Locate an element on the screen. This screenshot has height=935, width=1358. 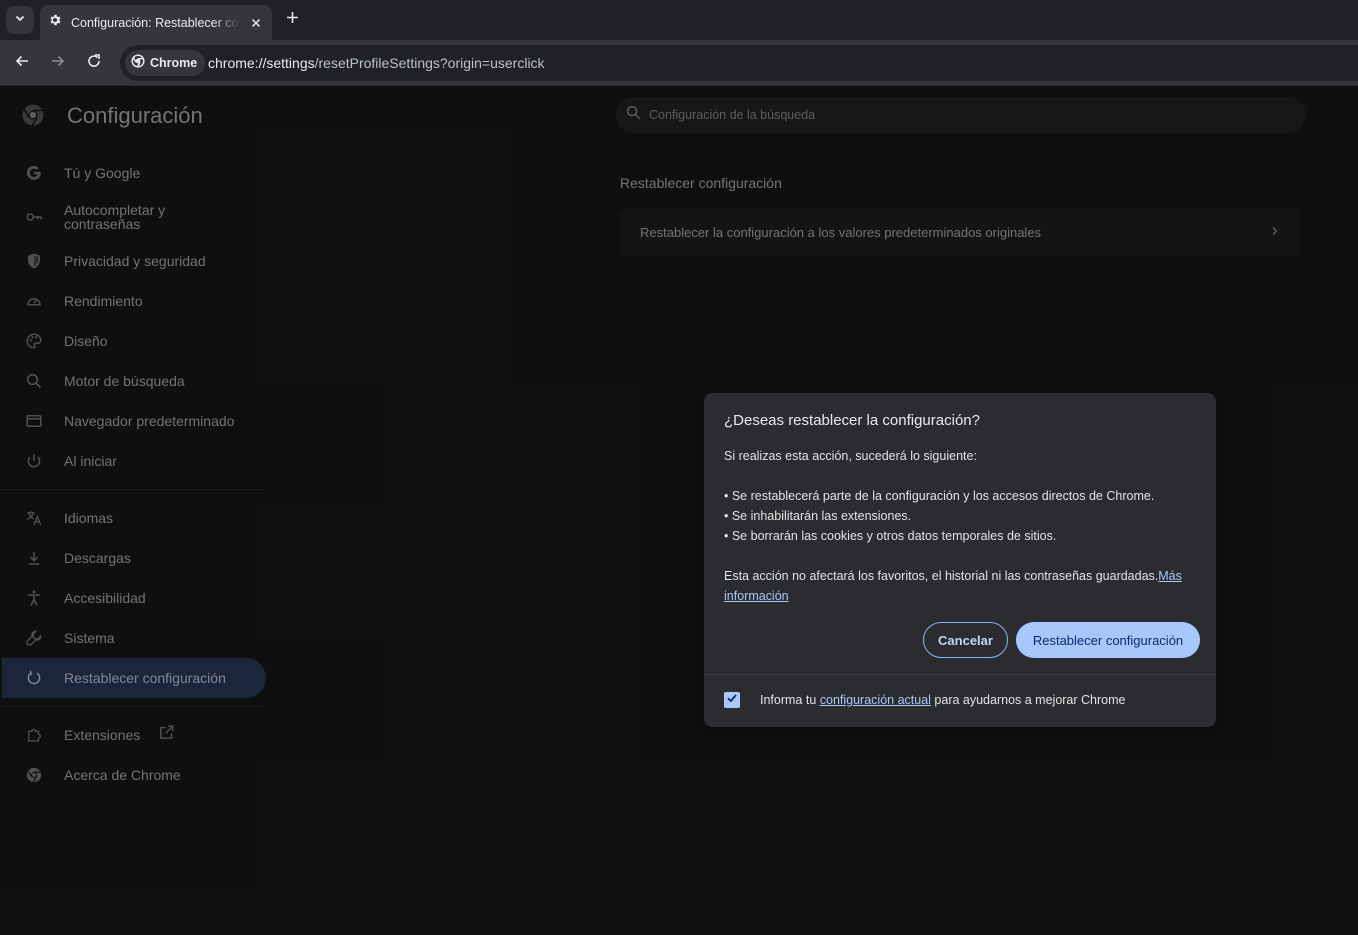
arrow-right-icon is located at coordinates (58, 63).